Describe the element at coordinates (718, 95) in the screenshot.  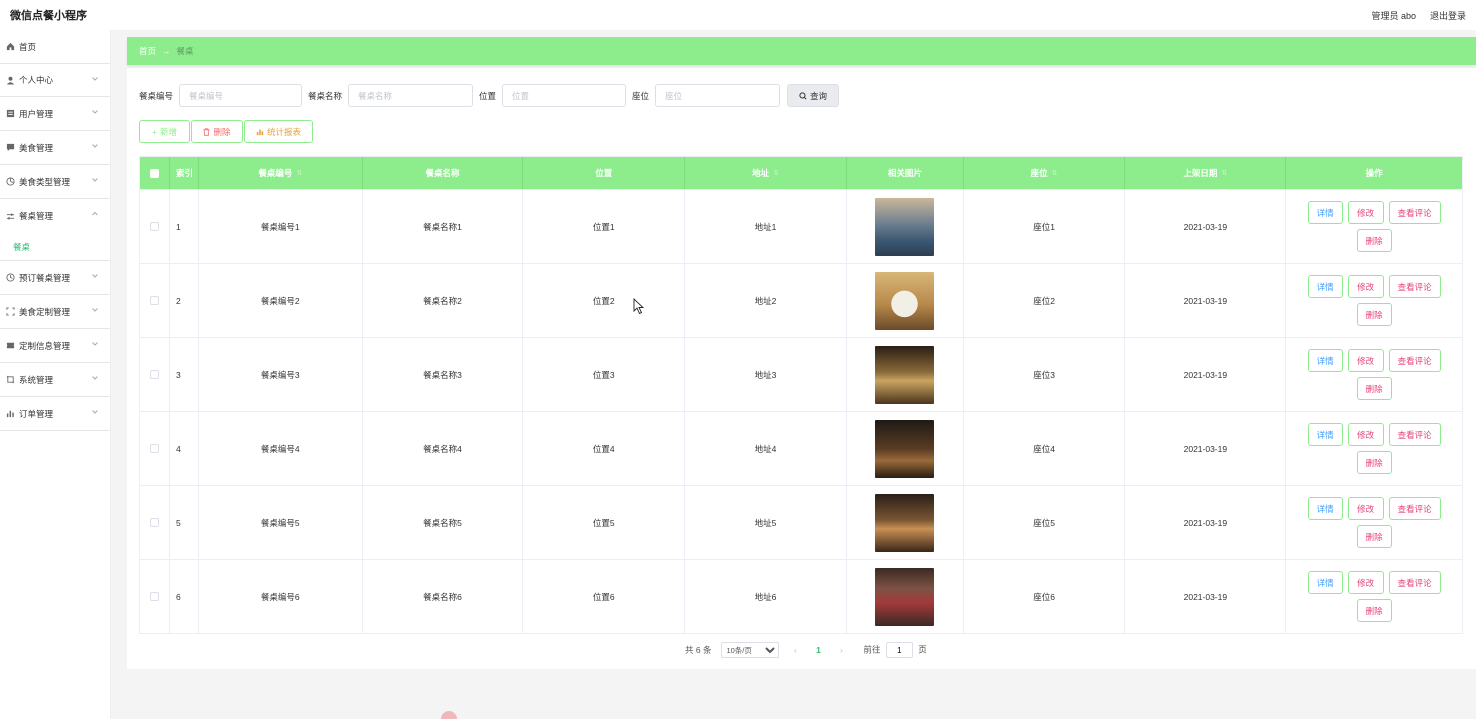
I see `seat-input` at that location.